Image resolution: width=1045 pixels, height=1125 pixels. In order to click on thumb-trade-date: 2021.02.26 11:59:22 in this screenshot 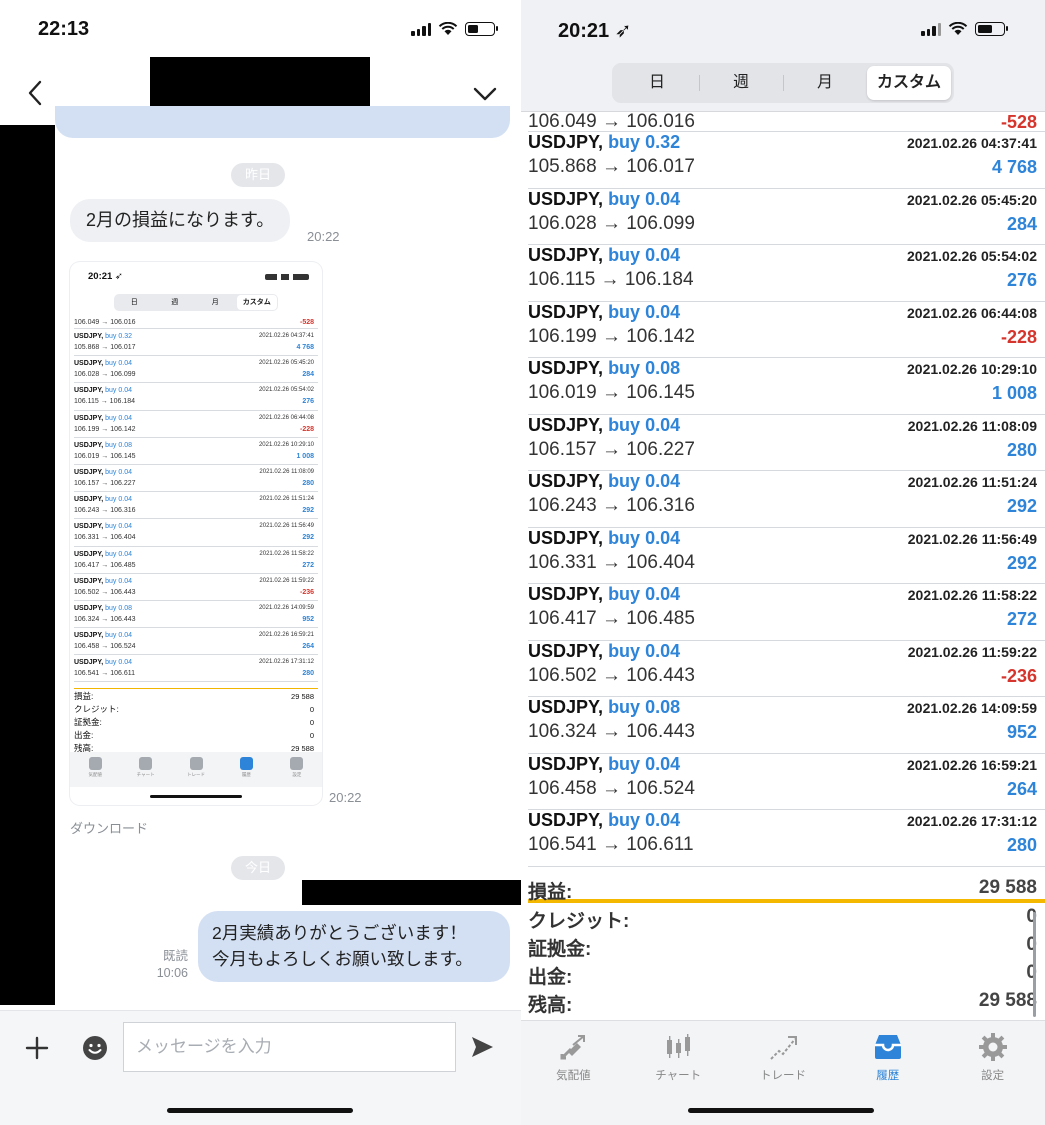, I will do `click(286, 580)`.